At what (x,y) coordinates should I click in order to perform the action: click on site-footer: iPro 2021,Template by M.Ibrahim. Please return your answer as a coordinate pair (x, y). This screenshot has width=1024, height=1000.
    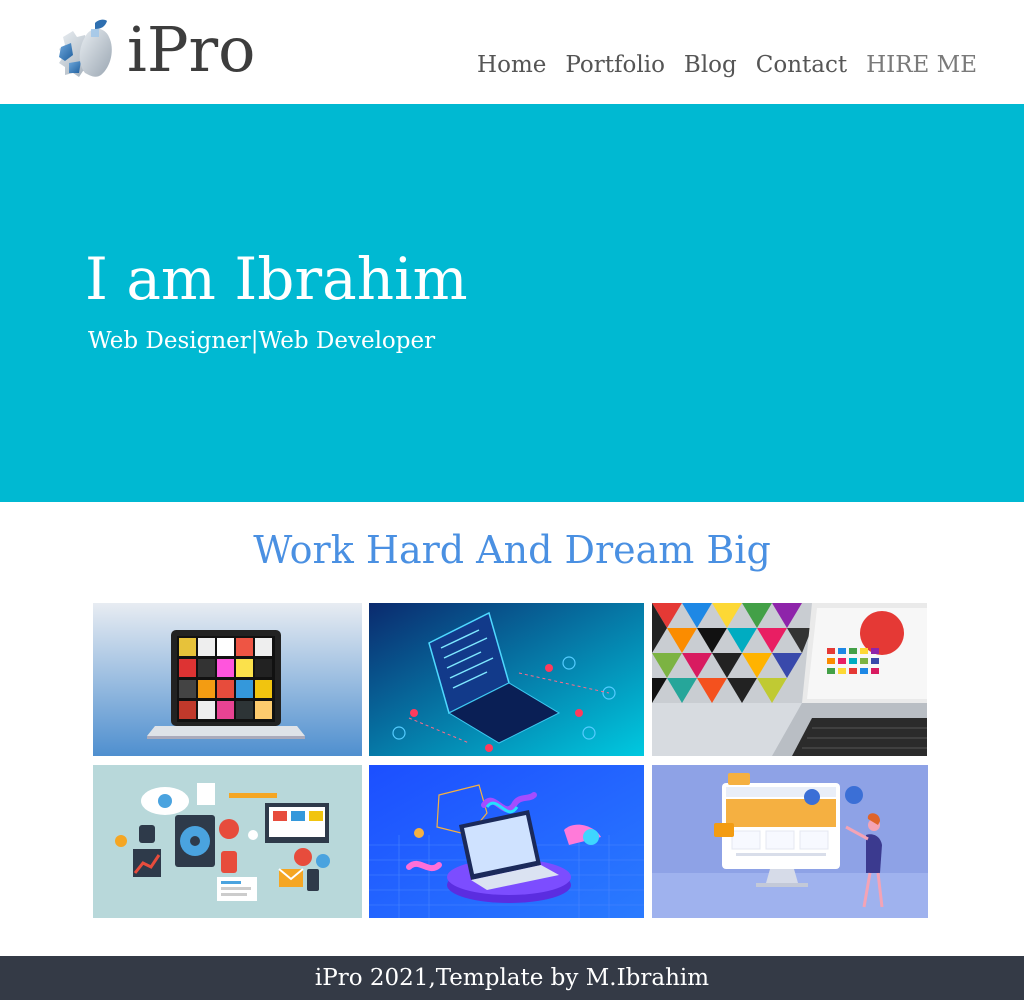
    Looking at the image, I should click on (512, 978).